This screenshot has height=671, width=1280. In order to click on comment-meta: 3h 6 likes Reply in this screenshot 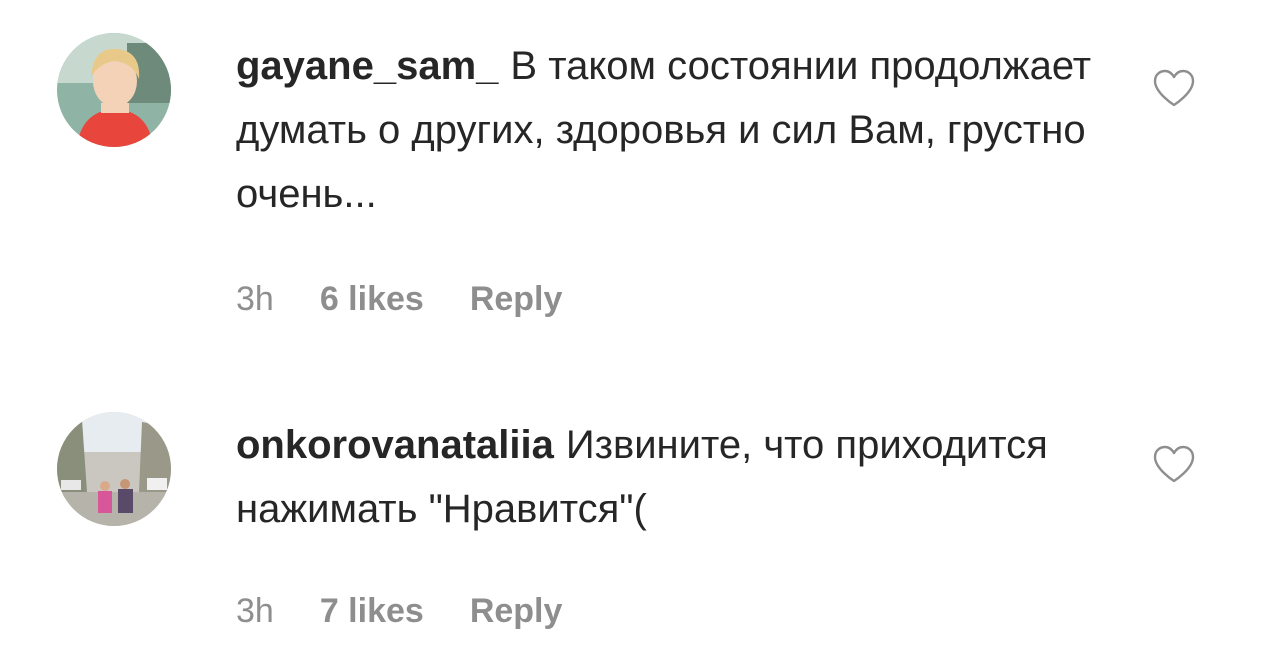, I will do `click(399, 299)`.